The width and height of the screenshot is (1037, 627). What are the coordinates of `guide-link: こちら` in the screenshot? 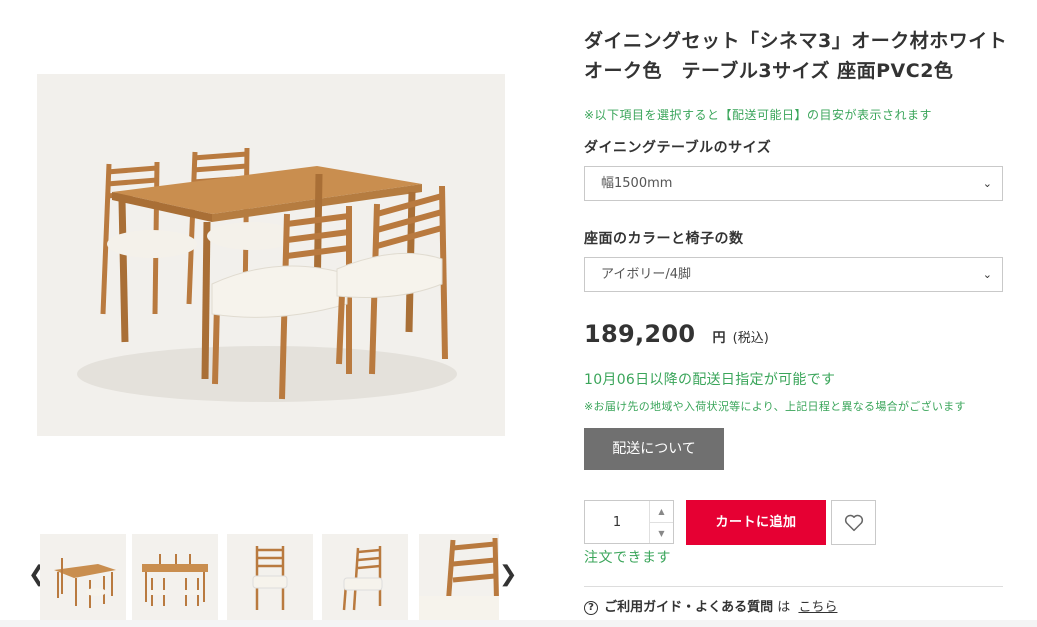 It's located at (817, 607).